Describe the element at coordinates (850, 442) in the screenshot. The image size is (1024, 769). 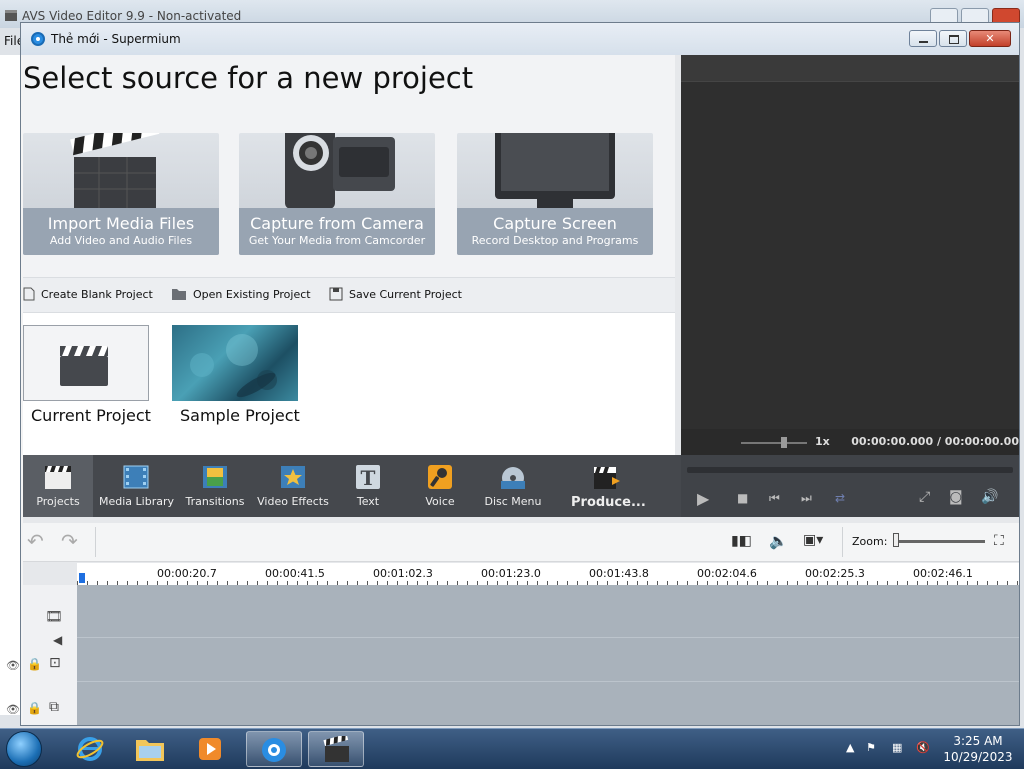
I see `preview-status-bar: 1x 00:00:00.000 / 00:00:00.00` at that location.